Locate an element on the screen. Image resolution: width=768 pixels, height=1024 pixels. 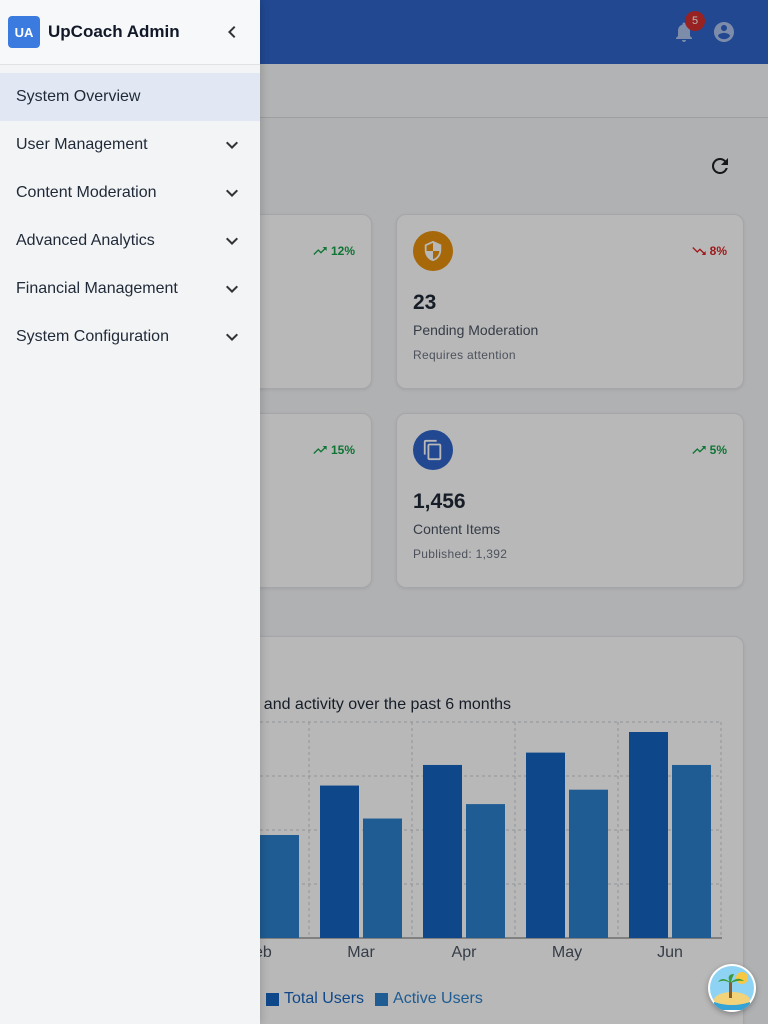
sidebar-item-label: Advanced Analytics is located at coordinates (85, 240).